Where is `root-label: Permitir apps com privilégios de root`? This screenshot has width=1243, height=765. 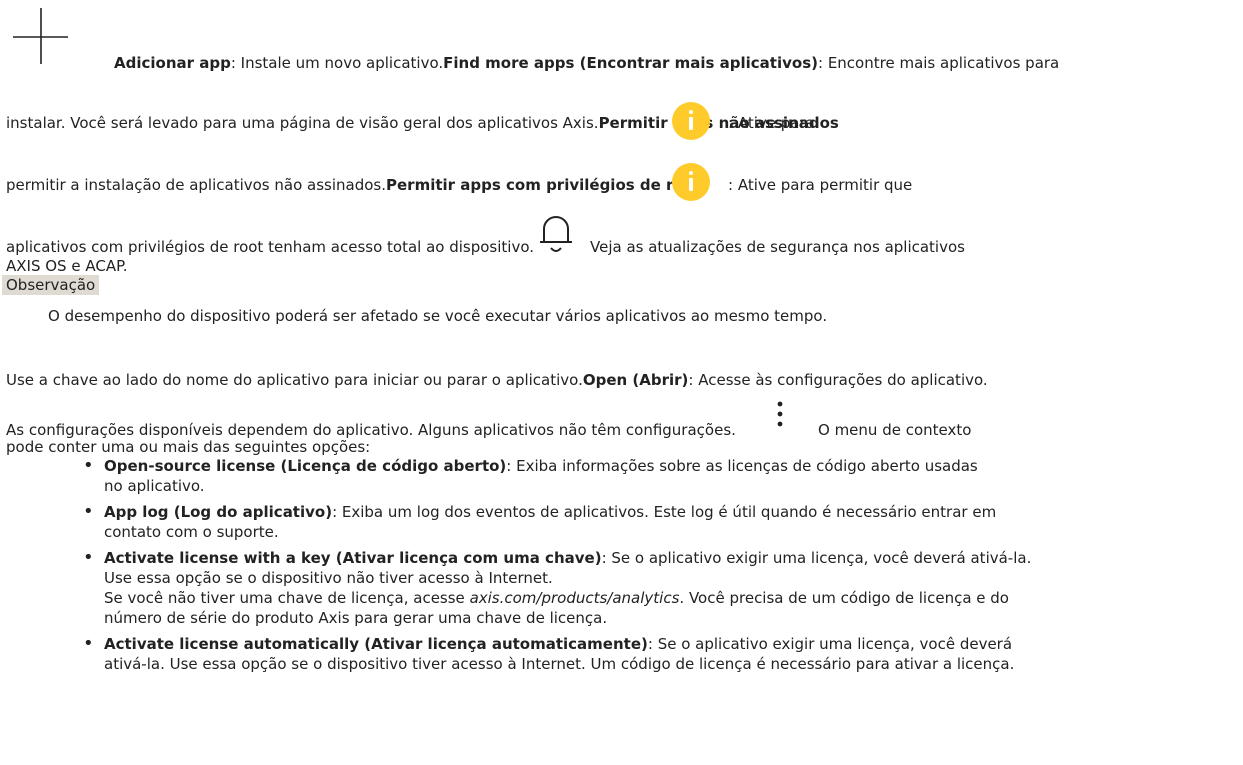
root-label: Permitir apps com privilégios de root is located at coordinates (544, 185).